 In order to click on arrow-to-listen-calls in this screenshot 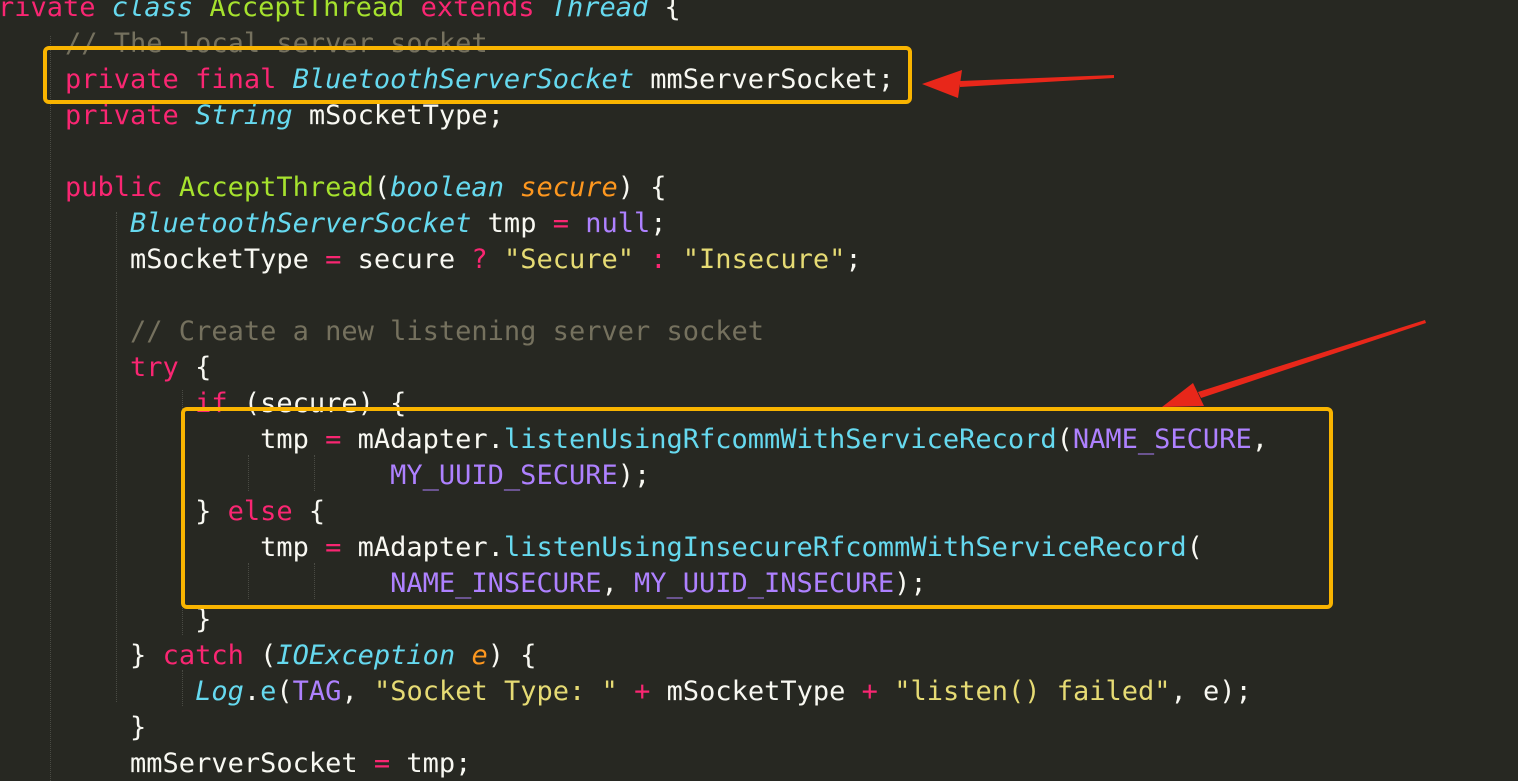, I will do `click(1294, 363)`.